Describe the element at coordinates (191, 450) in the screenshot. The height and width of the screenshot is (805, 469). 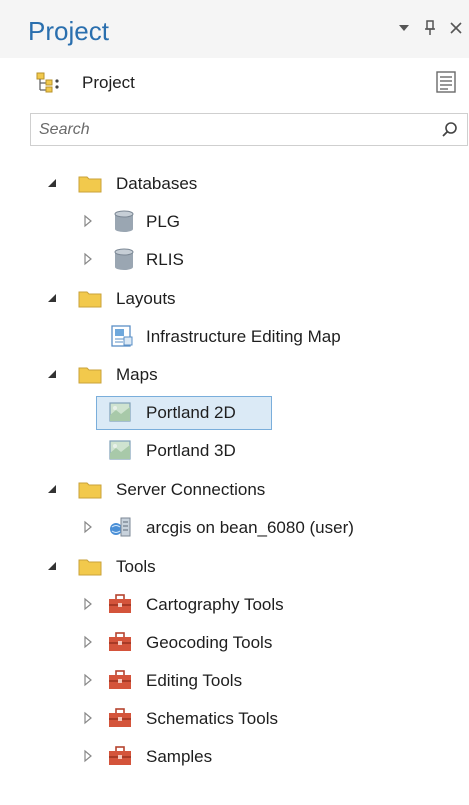
I see `tree-node-label: Portland 3D` at that location.